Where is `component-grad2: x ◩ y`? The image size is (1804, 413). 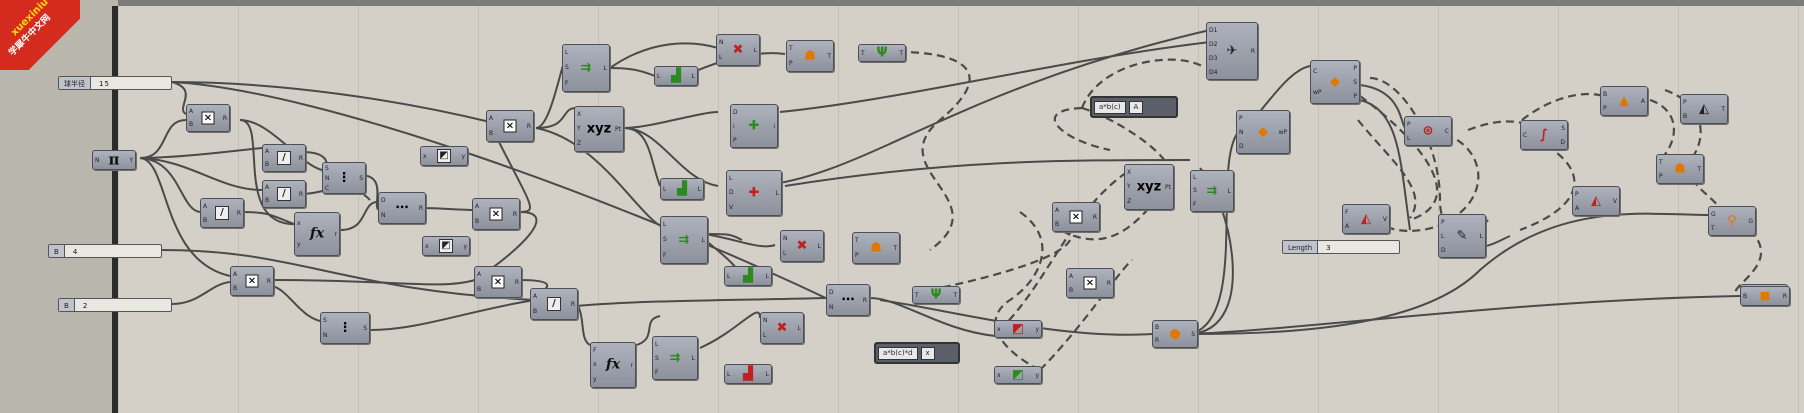
component-grad2: x ◩ y is located at coordinates (446, 246).